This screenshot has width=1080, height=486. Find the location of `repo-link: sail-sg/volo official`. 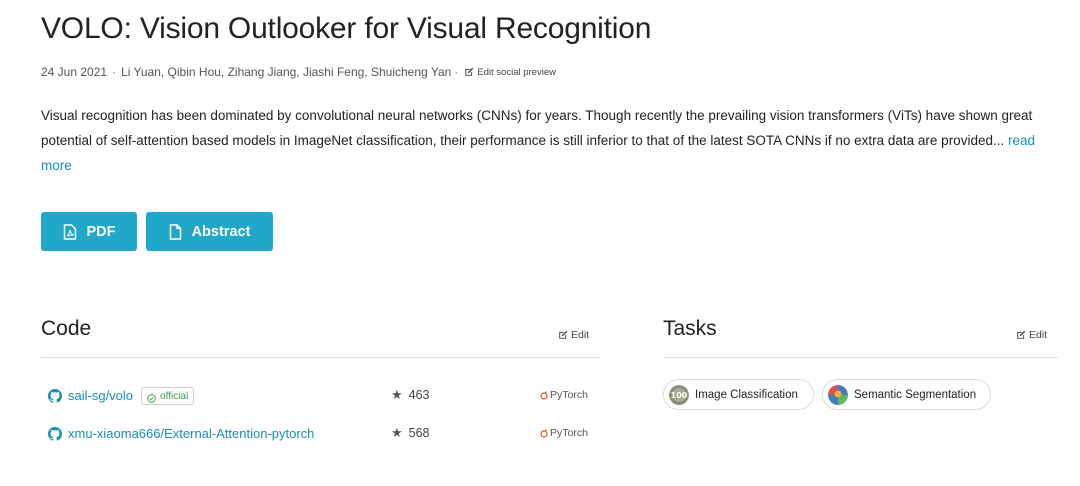

repo-link: sail-sg/volo official is located at coordinates (121, 395).